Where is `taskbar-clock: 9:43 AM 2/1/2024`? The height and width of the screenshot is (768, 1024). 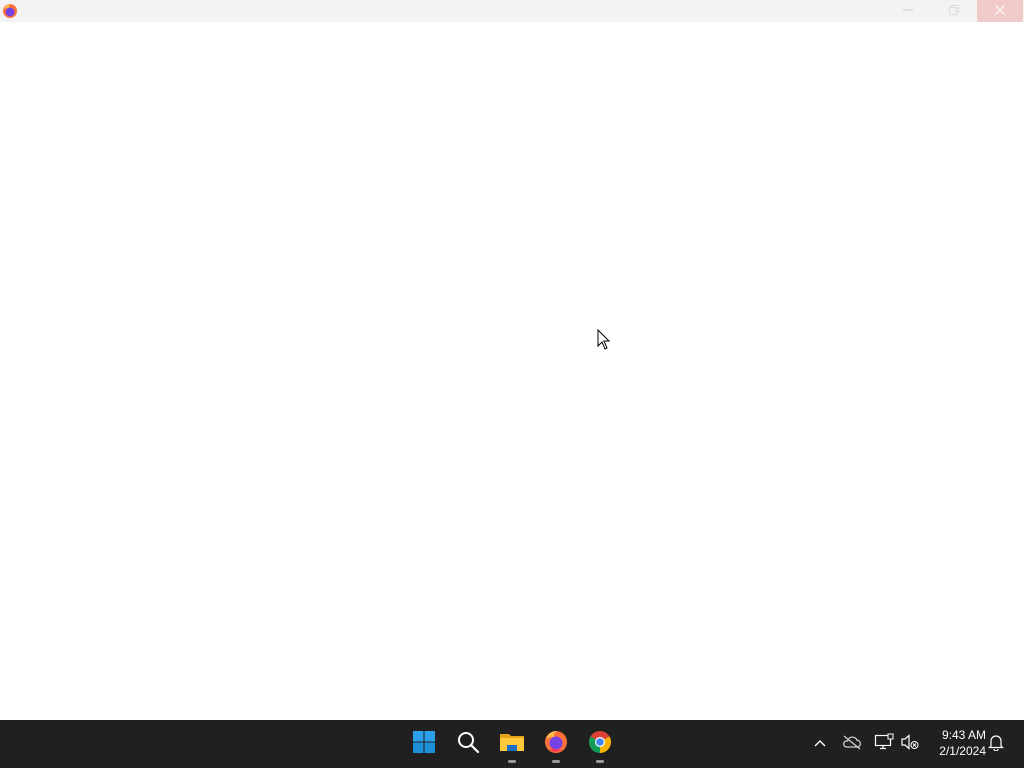 taskbar-clock: 9:43 AM 2/1/2024 is located at coordinates (956, 743).